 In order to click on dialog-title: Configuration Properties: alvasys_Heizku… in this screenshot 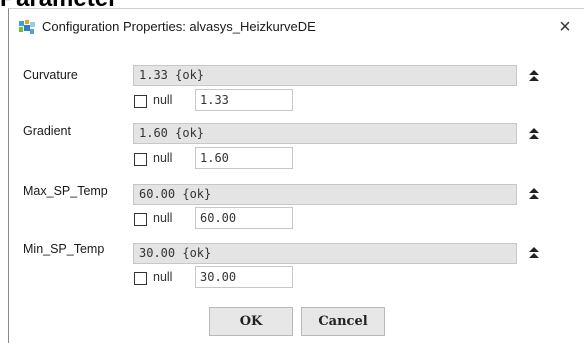, I will do `click(179, 26)`.